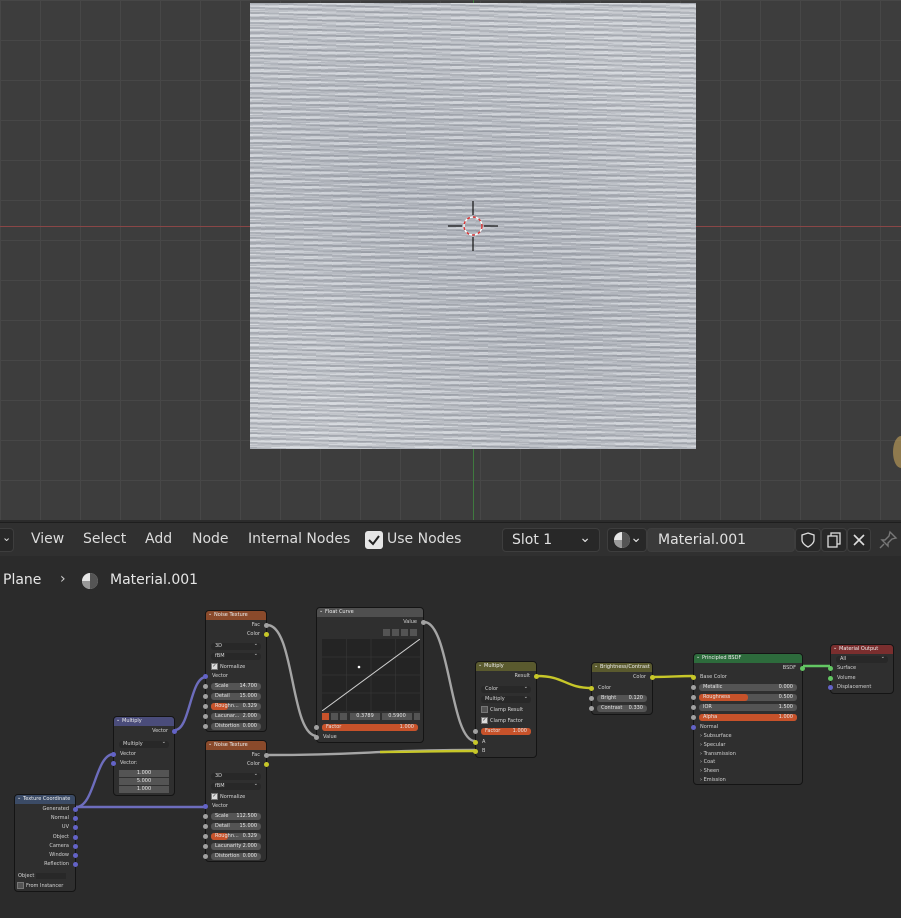  I want to click on duplicate-material-button, so click(834, 540).